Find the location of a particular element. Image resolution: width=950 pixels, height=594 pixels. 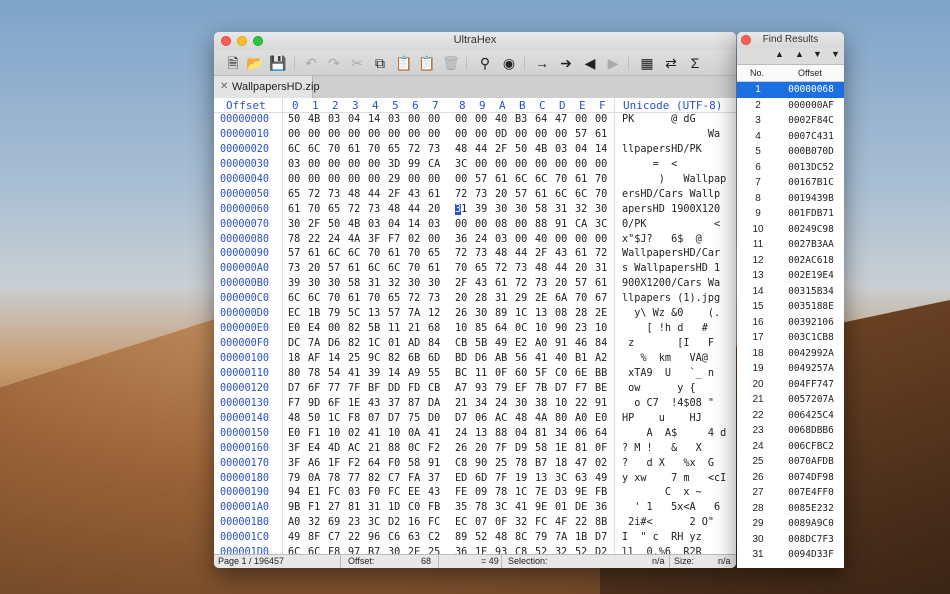

hex-byte: 44 is located at coordinates (374, 195).